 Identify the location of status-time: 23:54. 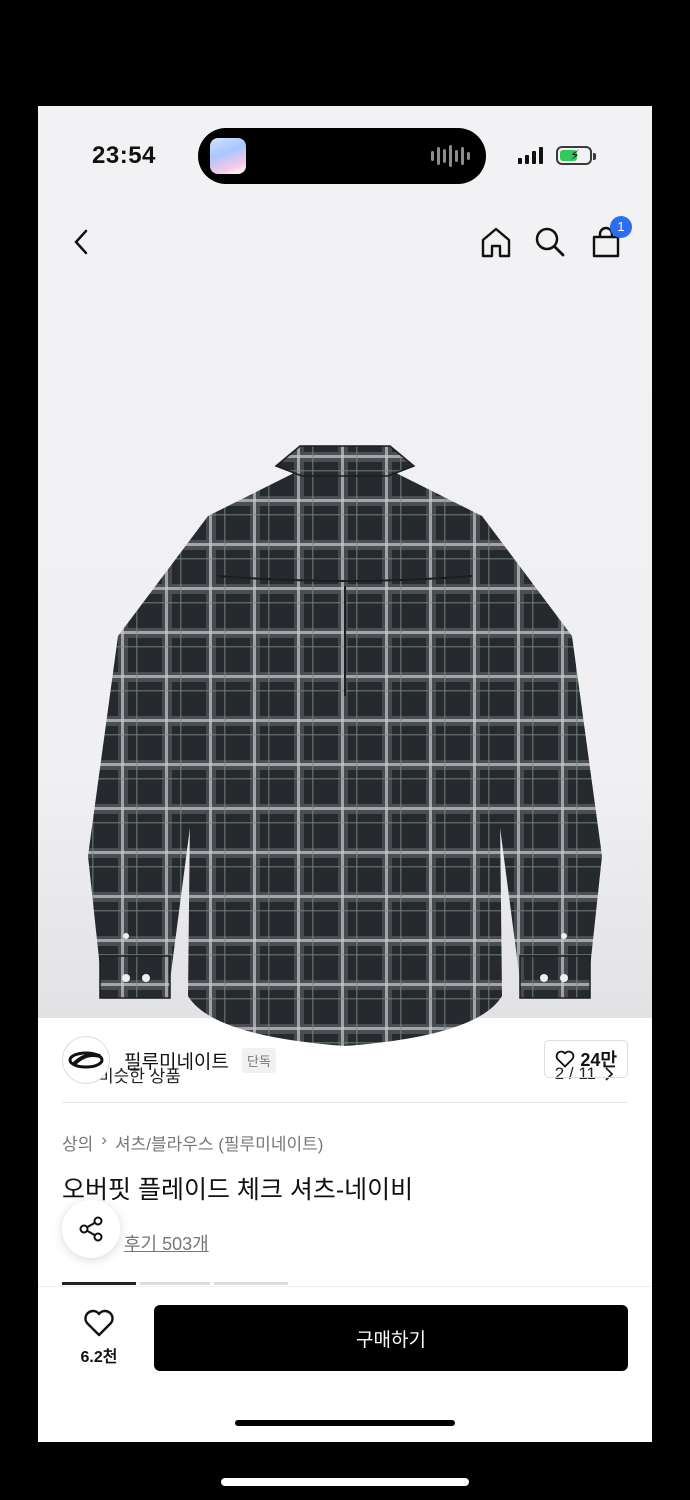
(124, 155).